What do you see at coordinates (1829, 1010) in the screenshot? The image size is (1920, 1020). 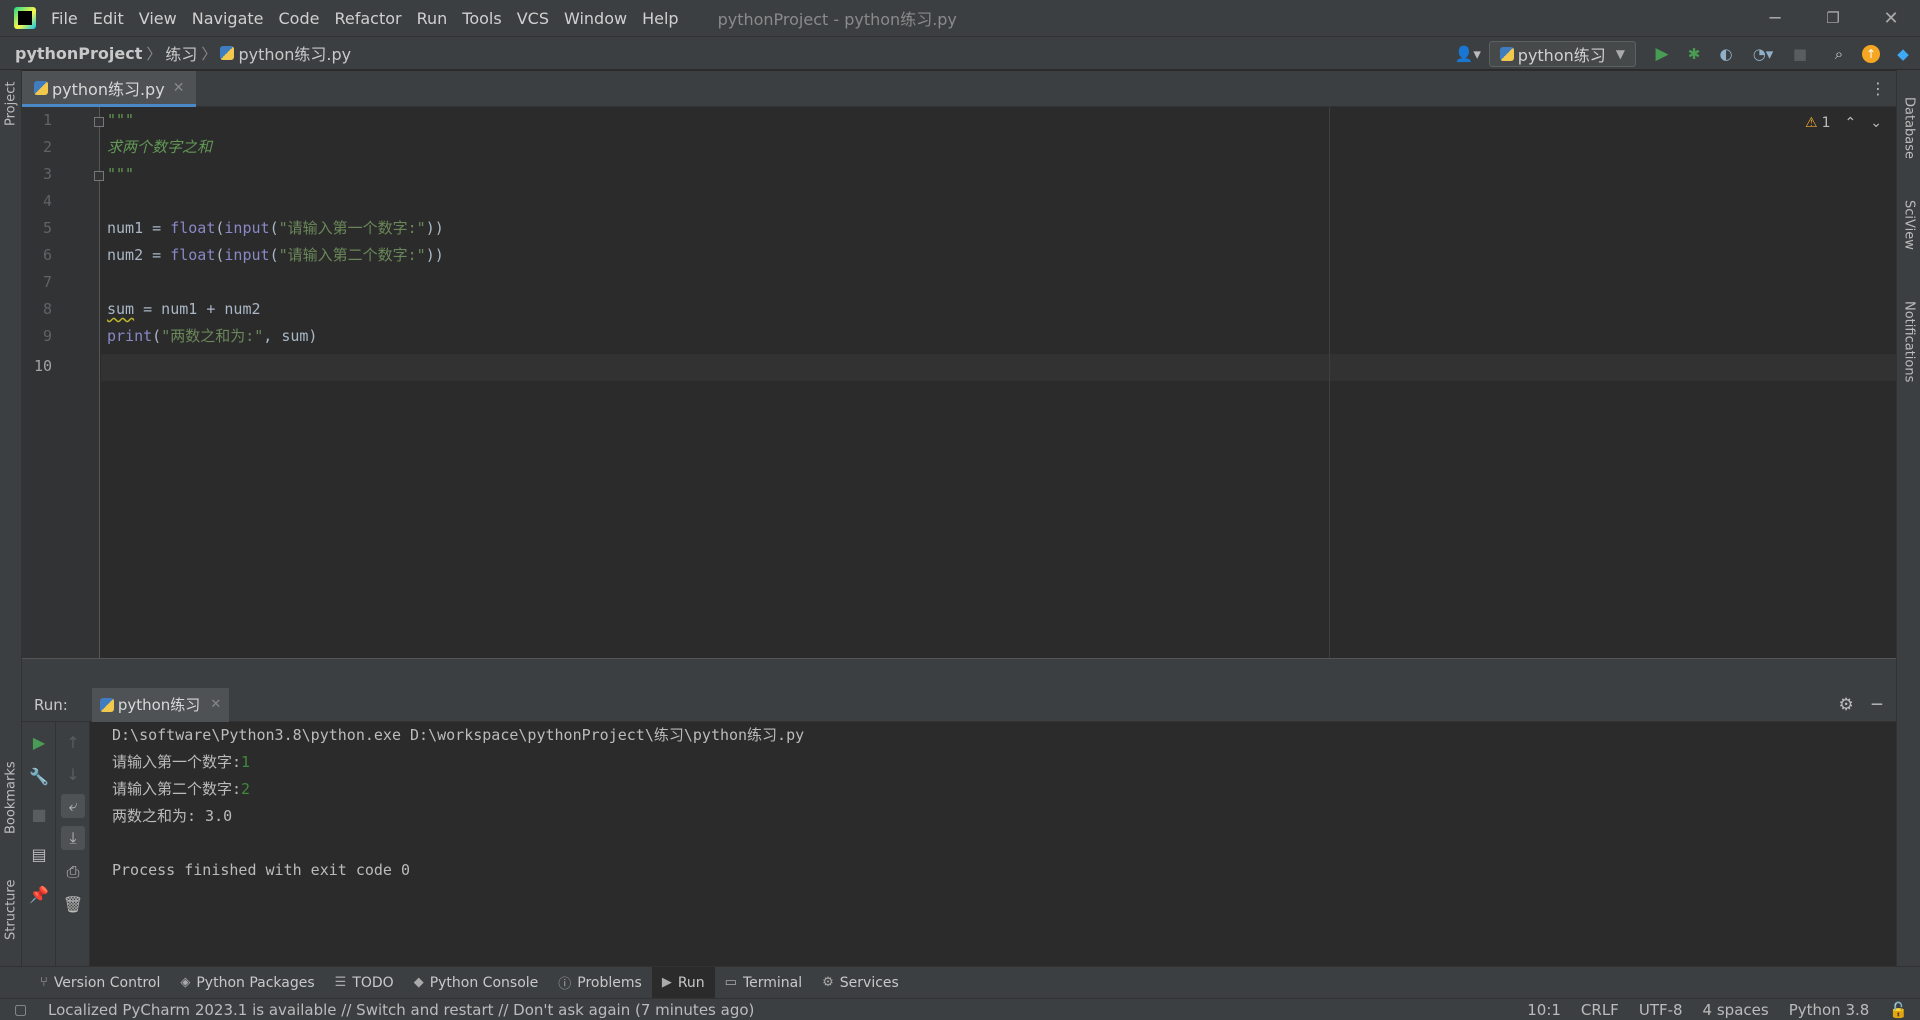 I see `python-interpreter: Python 3.8` at bounding box center [1829, 1010].